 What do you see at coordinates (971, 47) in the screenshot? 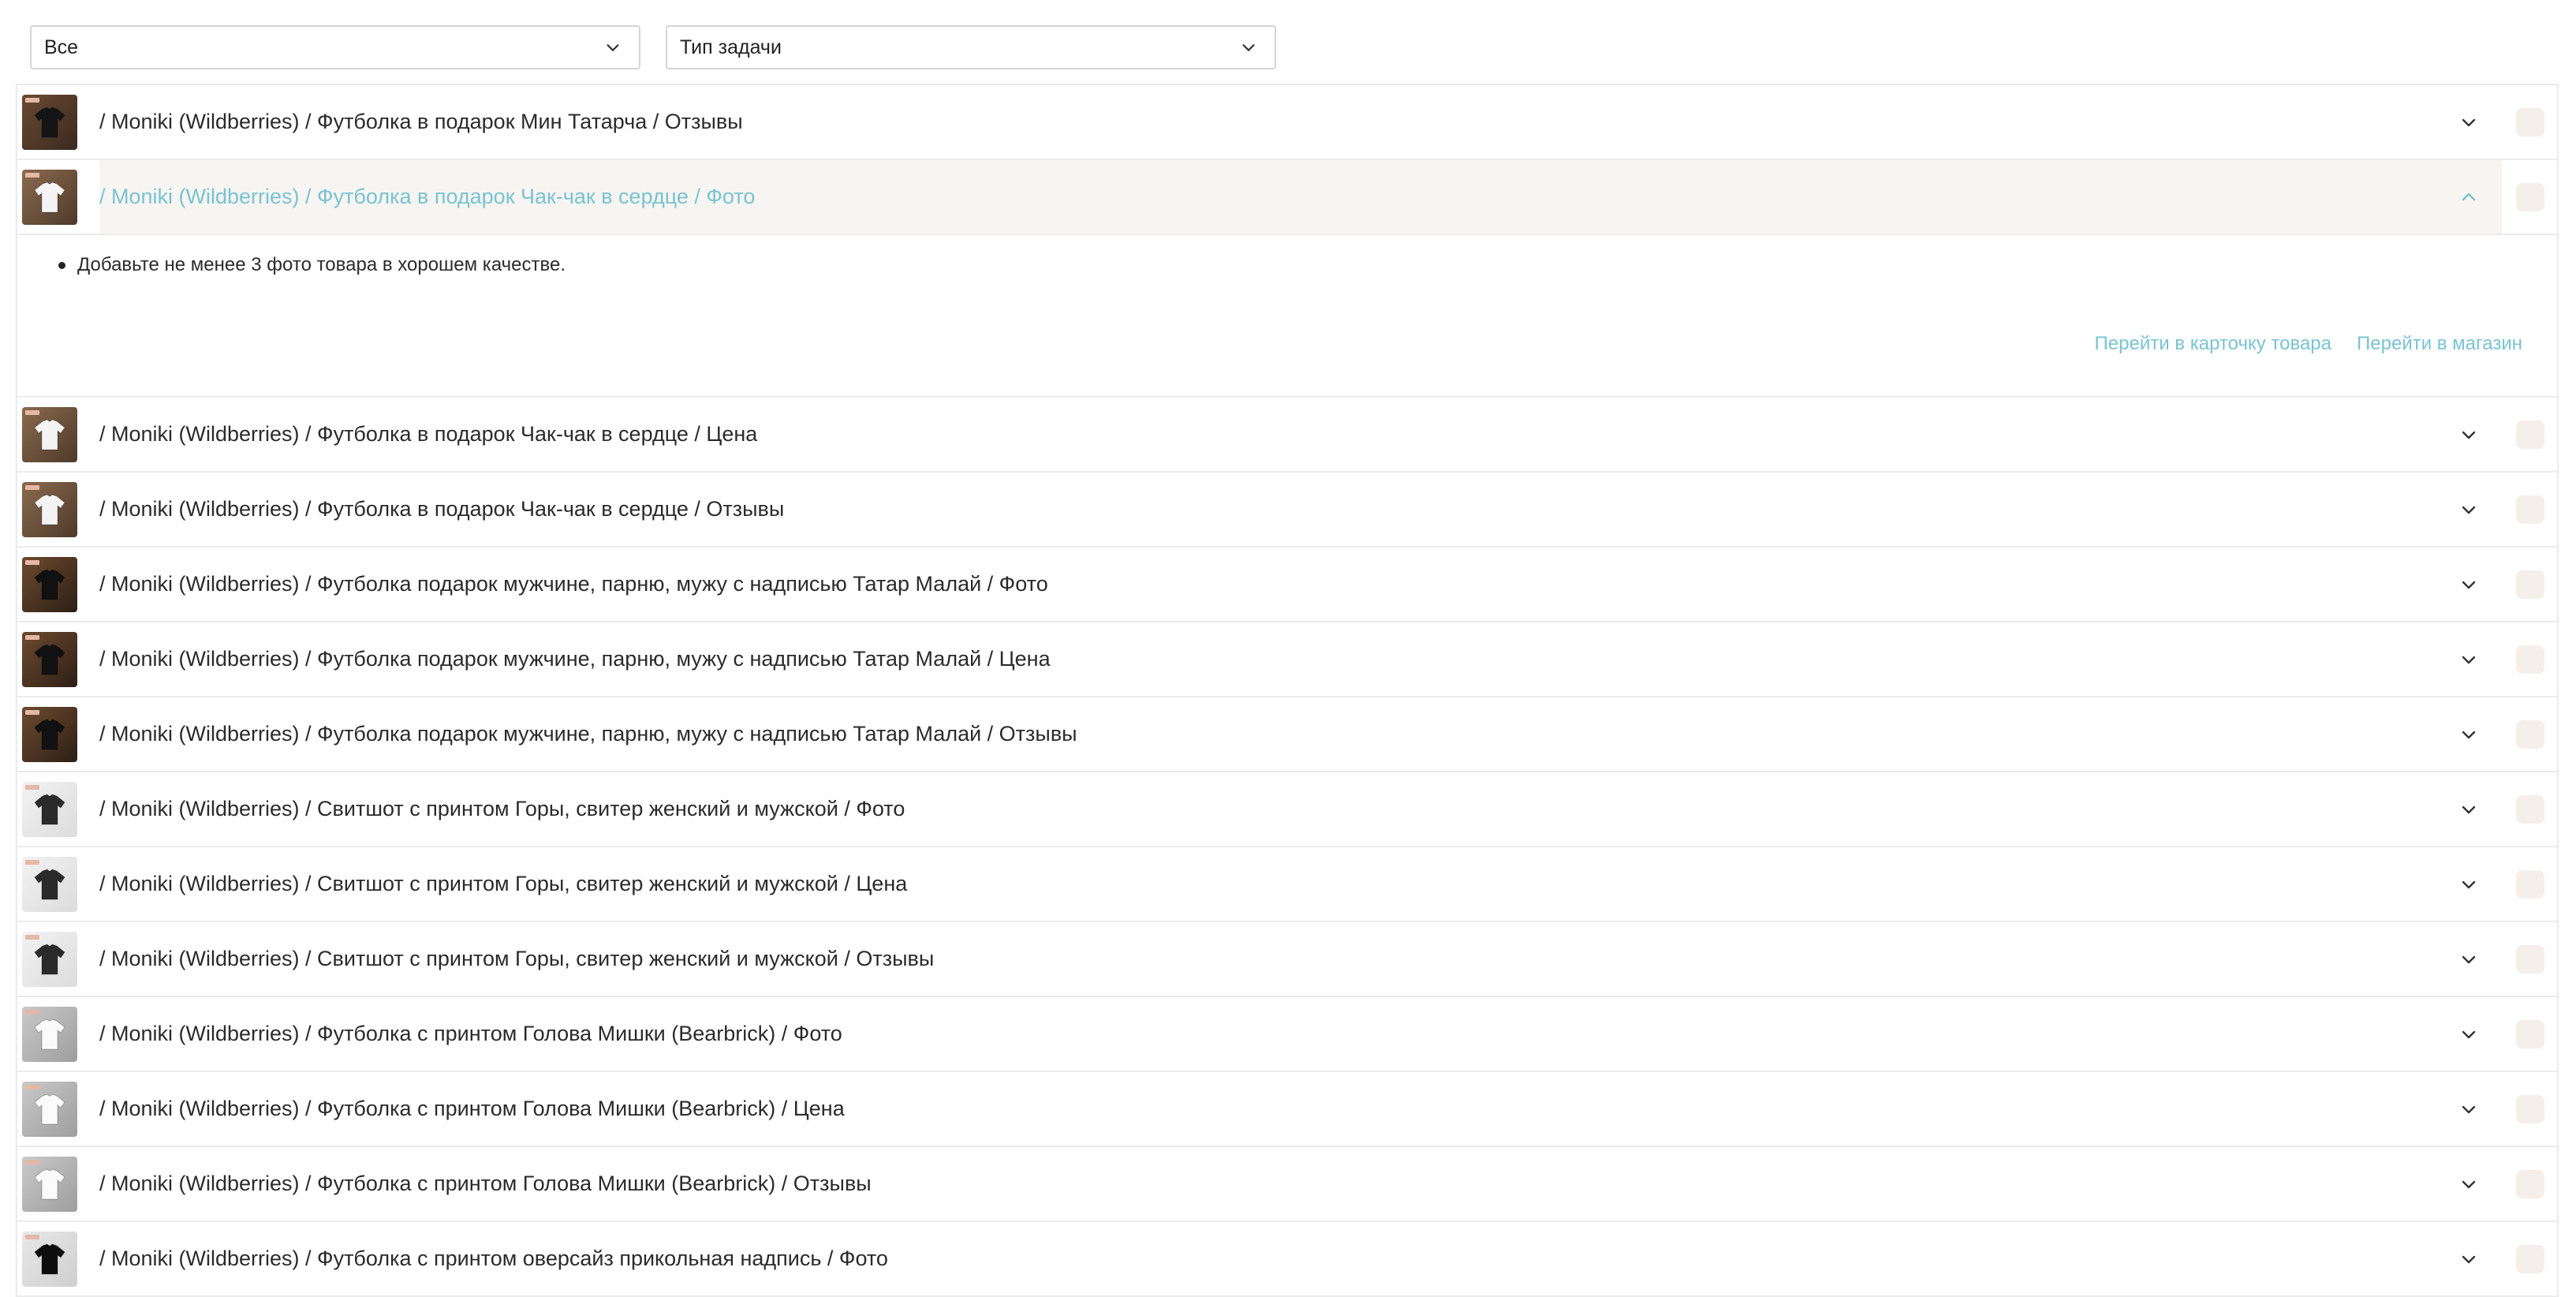
I see `task-type-filter-select: Тип задачи` at bounding box center [971, 47].